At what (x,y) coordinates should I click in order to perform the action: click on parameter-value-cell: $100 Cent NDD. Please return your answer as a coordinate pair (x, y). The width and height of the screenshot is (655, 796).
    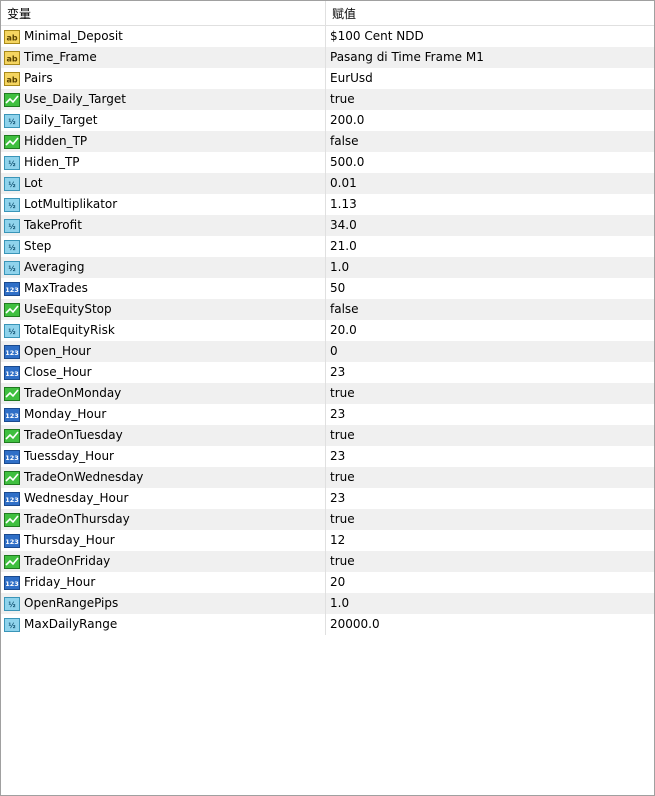
    Looking at the image, I should click on (490, 36).